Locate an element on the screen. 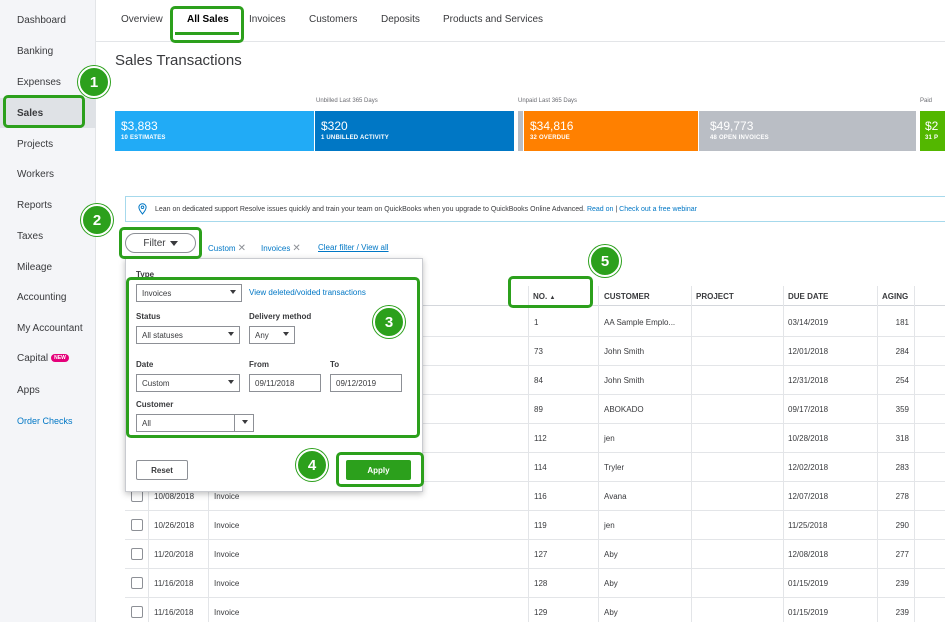  custom-filter-chip: Custom ✕ is located at coordinates (227, 248).